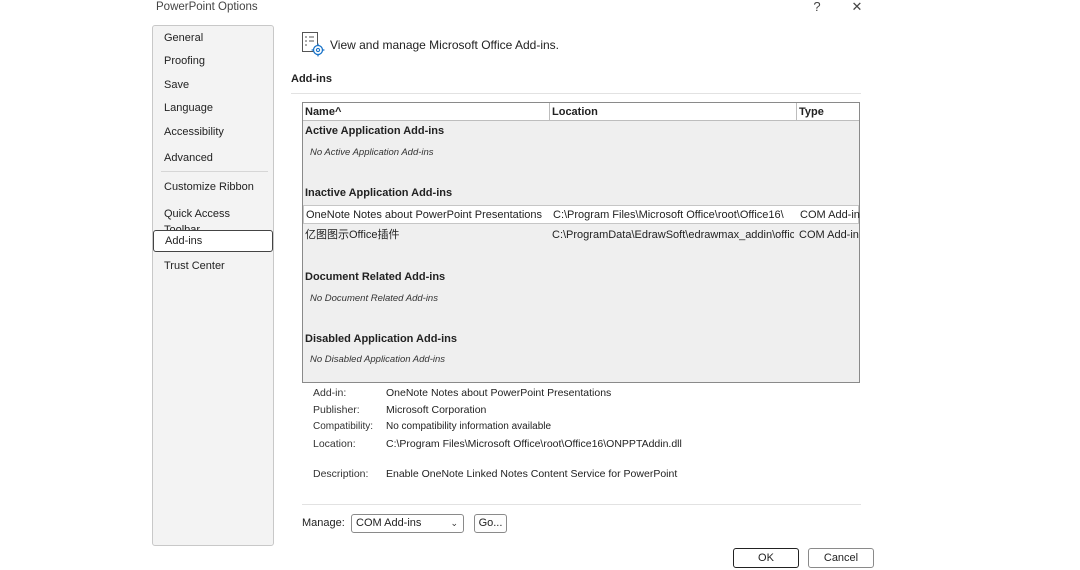 The image size is (1080, 570). What do you see at coordinates (216, 266) in the screenshot?
I see `sidebar-item-trust-center: Trust Center` at bounding box center [216, 266].